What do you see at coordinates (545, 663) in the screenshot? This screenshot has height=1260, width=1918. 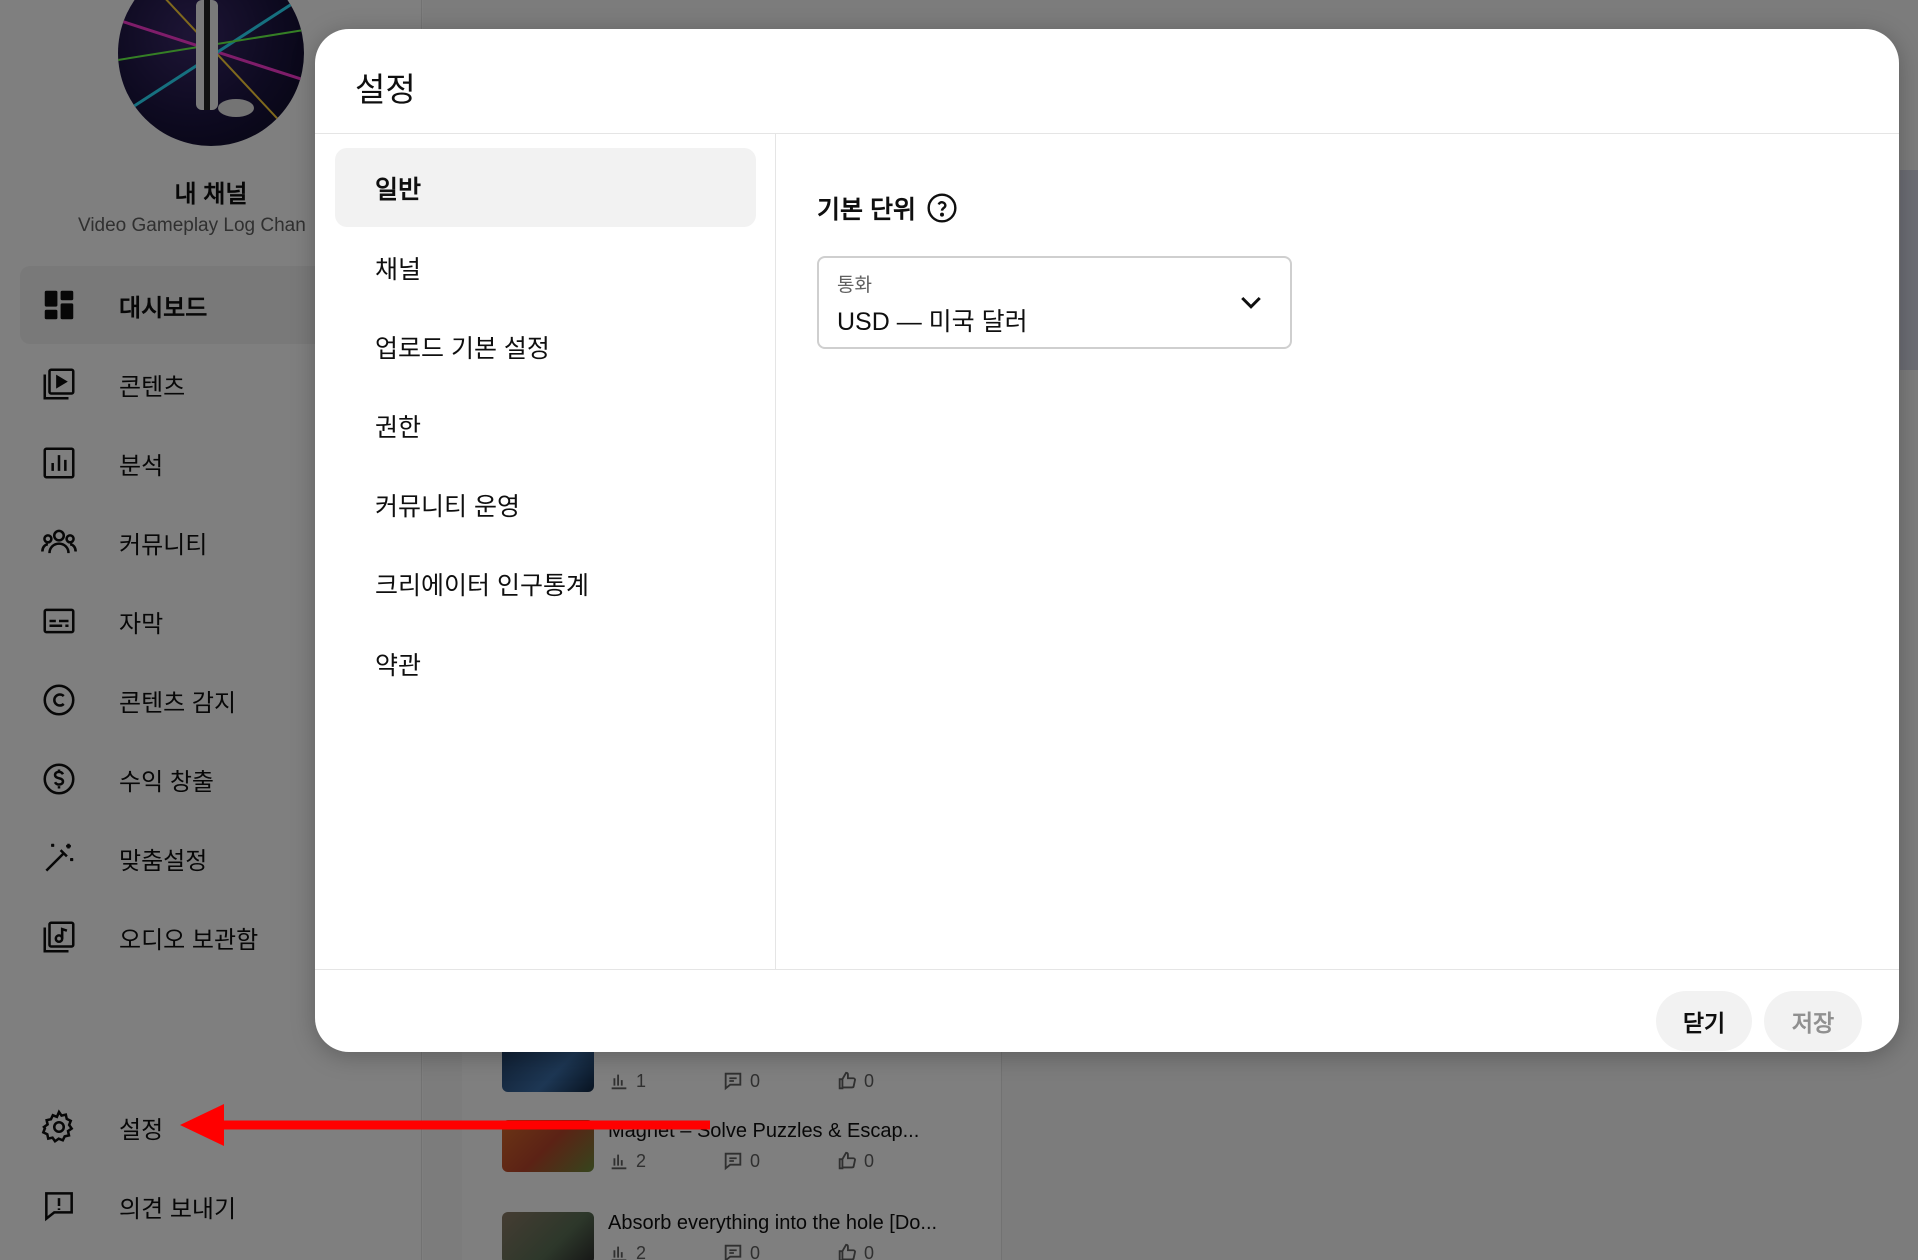 I see `tab-agreements: 약관` at bounding box center [545, 663].